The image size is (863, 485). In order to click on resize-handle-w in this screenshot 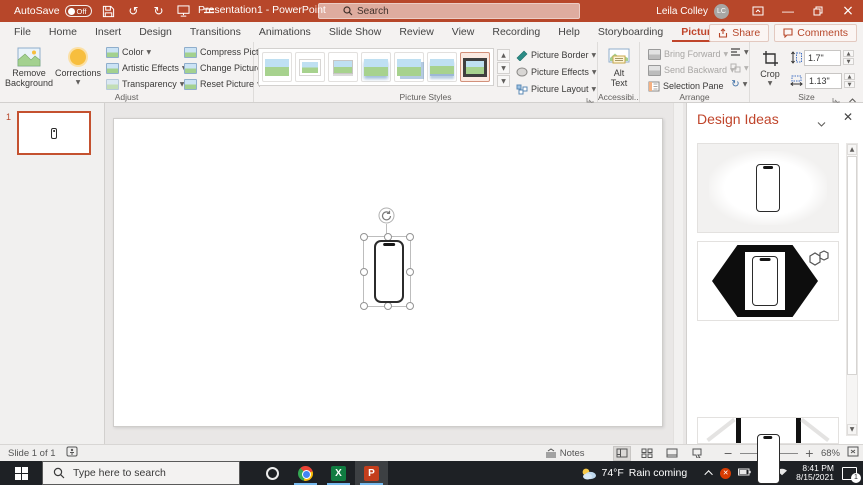, I will do `click(364, 272)`.